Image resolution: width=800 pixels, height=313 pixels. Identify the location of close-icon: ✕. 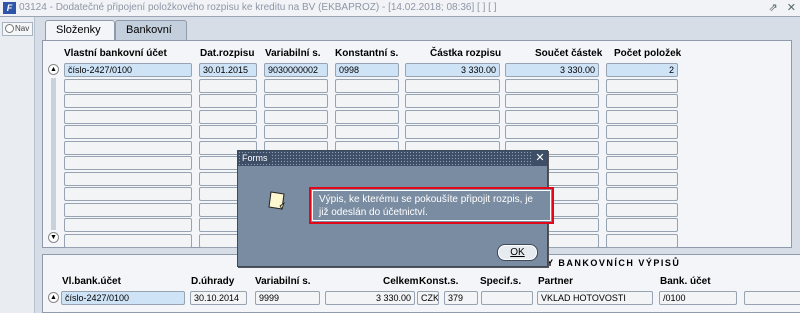
(791, 8).